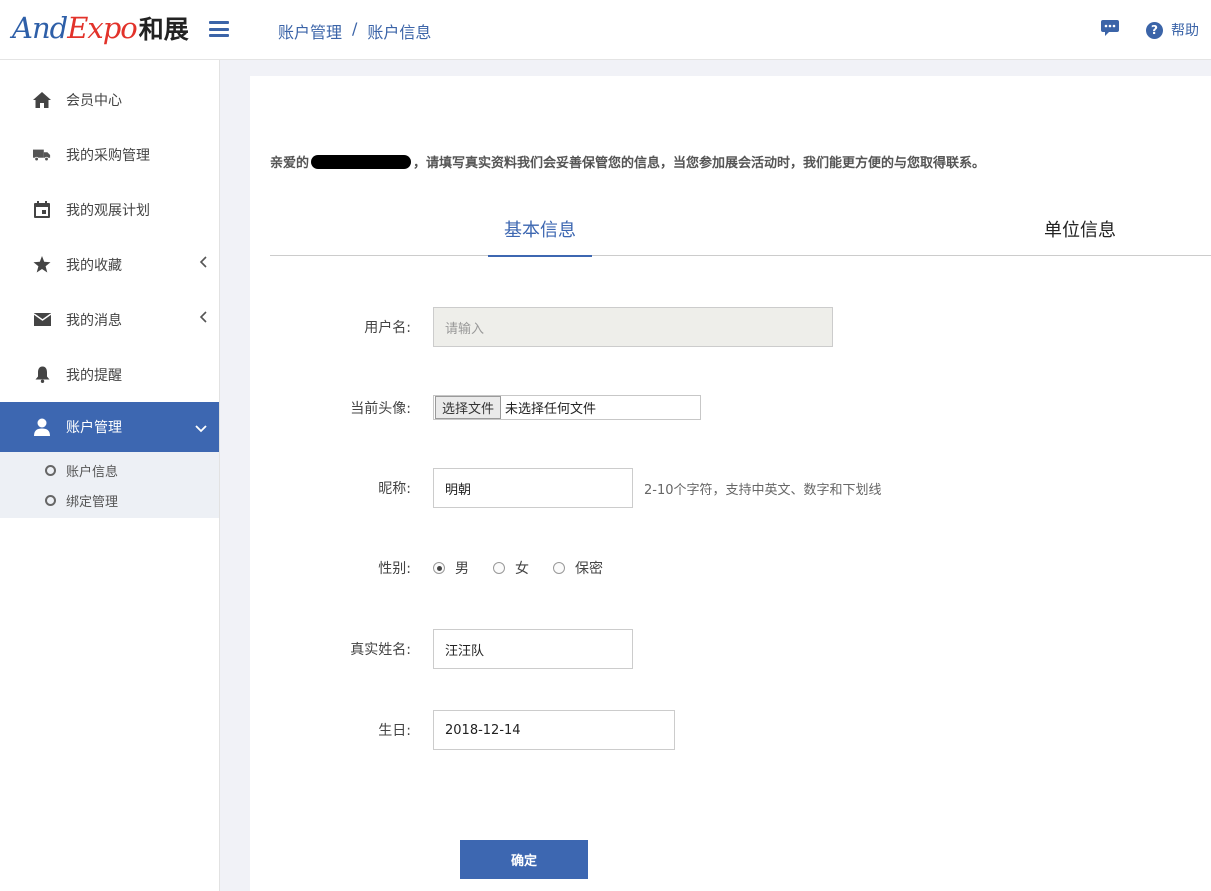  What do you see at coordinates (394, 731) in the screenshot?
I see `birthday-label: 生日:` at bounding box center [394, 731].